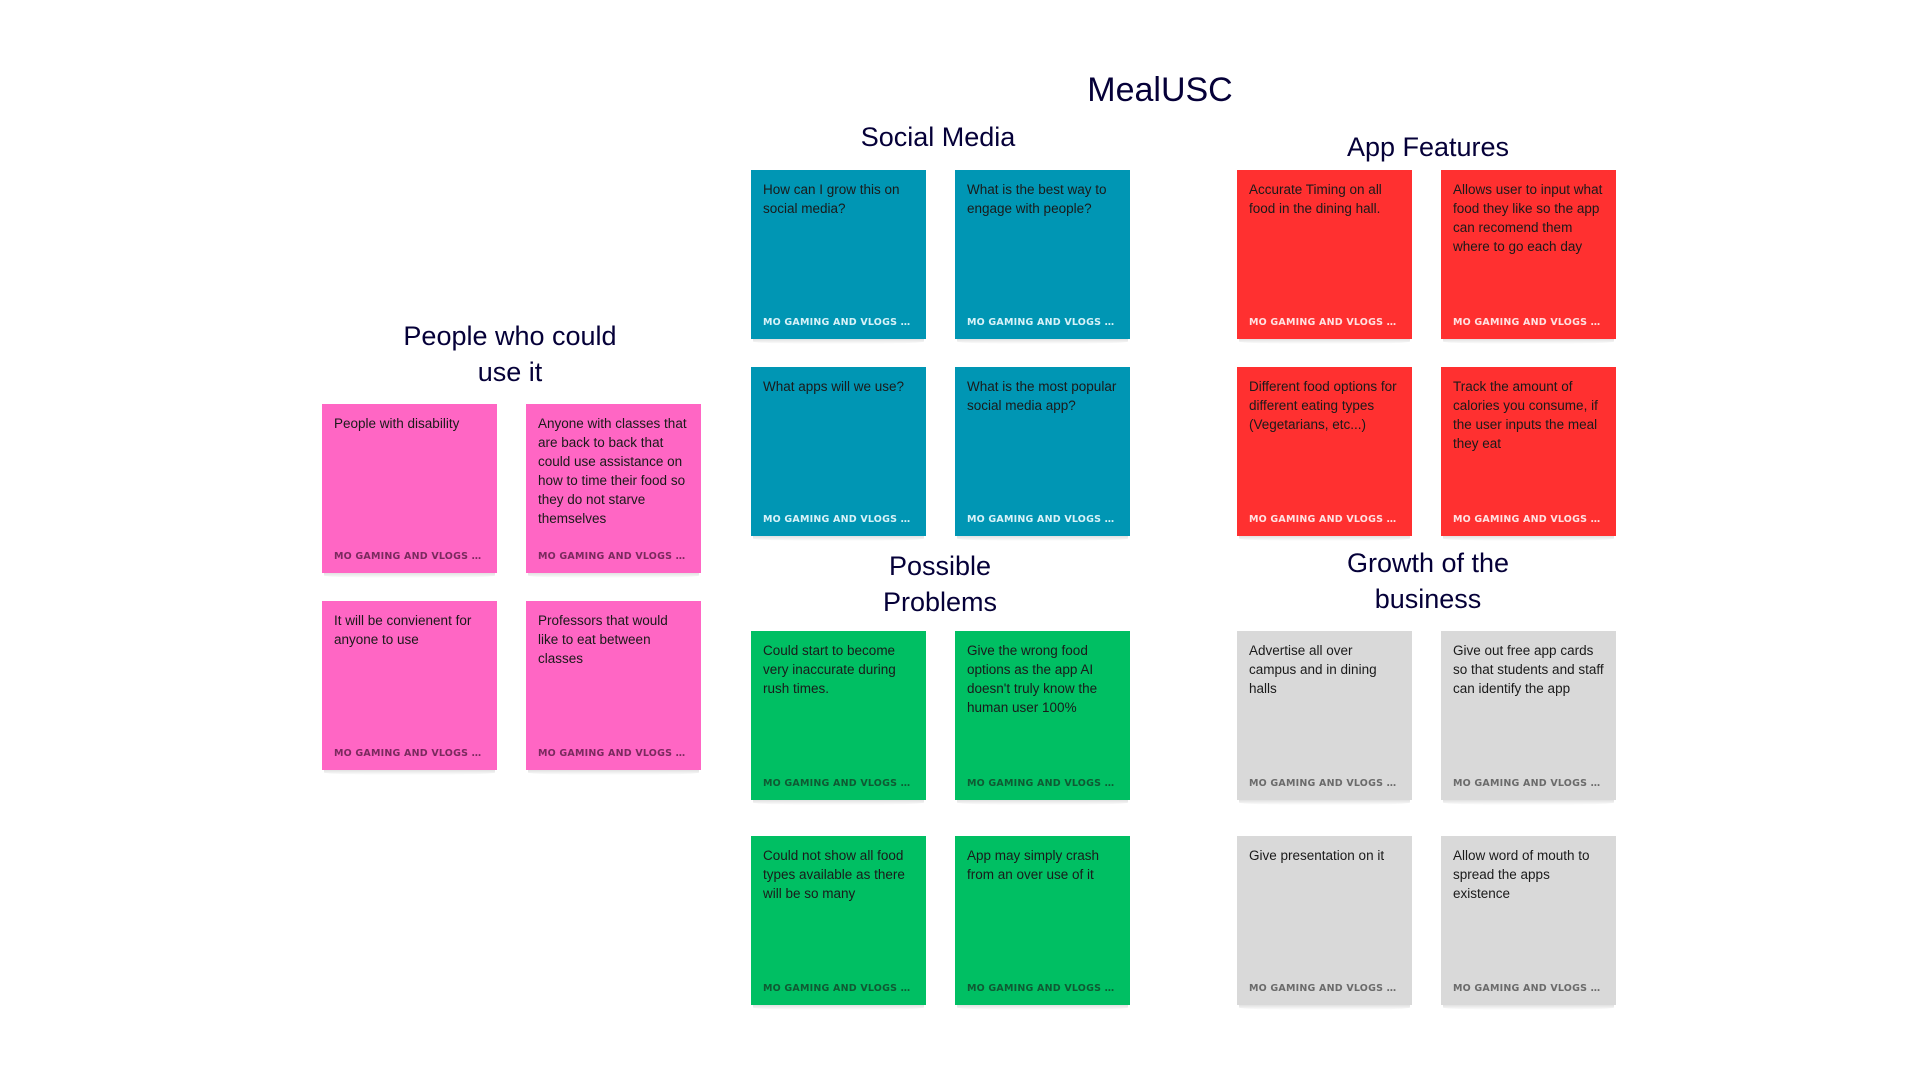 The height and width of the screenshot is (1080, 1920). What do you see at coordinates (940, 584) in the screenshot?
I see `section-title-possible-problems: Possible Problems` at bounding box center [940, 584].